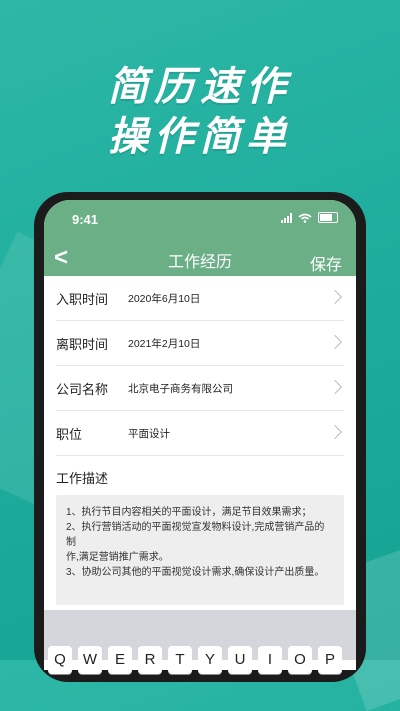 The width and height of the screenshot is (400, 711). What do you see at coordinates (195, 660) in the screenshot?
I see `keyboard-row: Q W E R T Y U I O P` at bounding box center [195, 660].